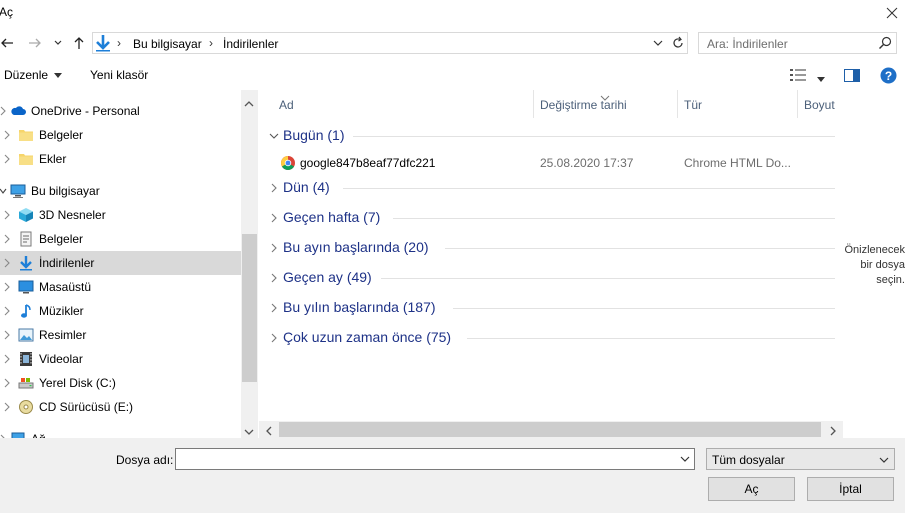 Image resolution: width=905 pixels, height=513 pixels. I want to click on column-header-size: Boyut, so click(819, 105).